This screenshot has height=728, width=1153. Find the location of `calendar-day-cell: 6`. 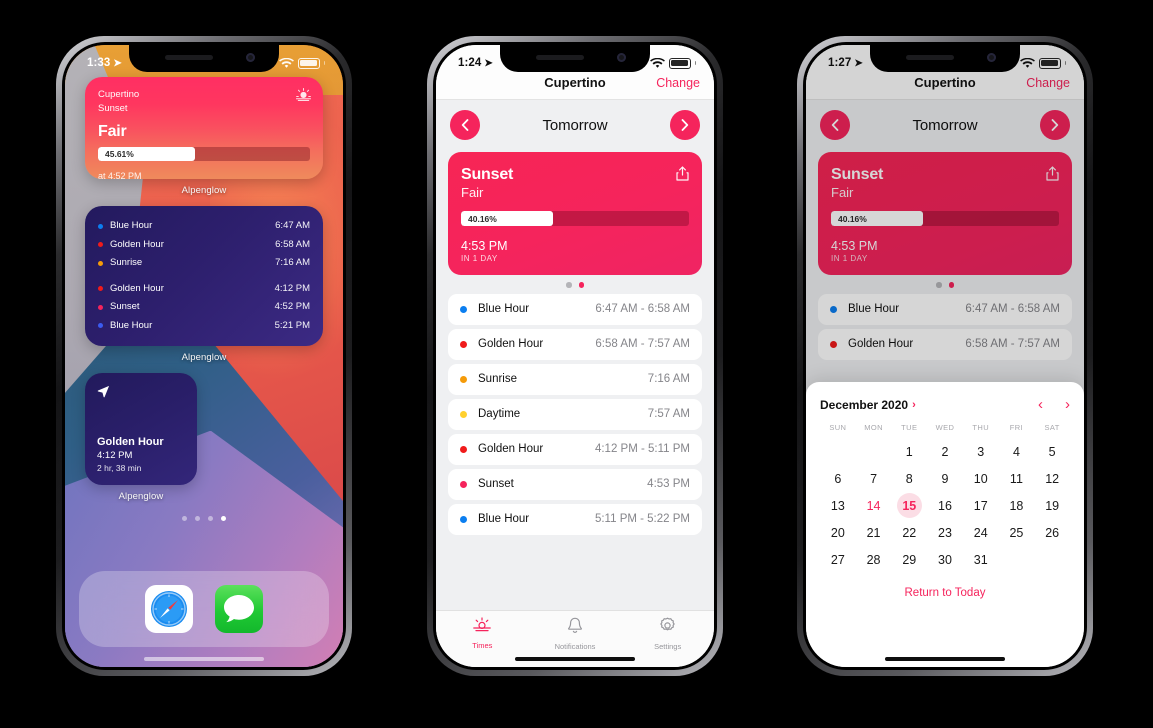

calendar-day-cell: 6 is located at coordinates (838, 478).